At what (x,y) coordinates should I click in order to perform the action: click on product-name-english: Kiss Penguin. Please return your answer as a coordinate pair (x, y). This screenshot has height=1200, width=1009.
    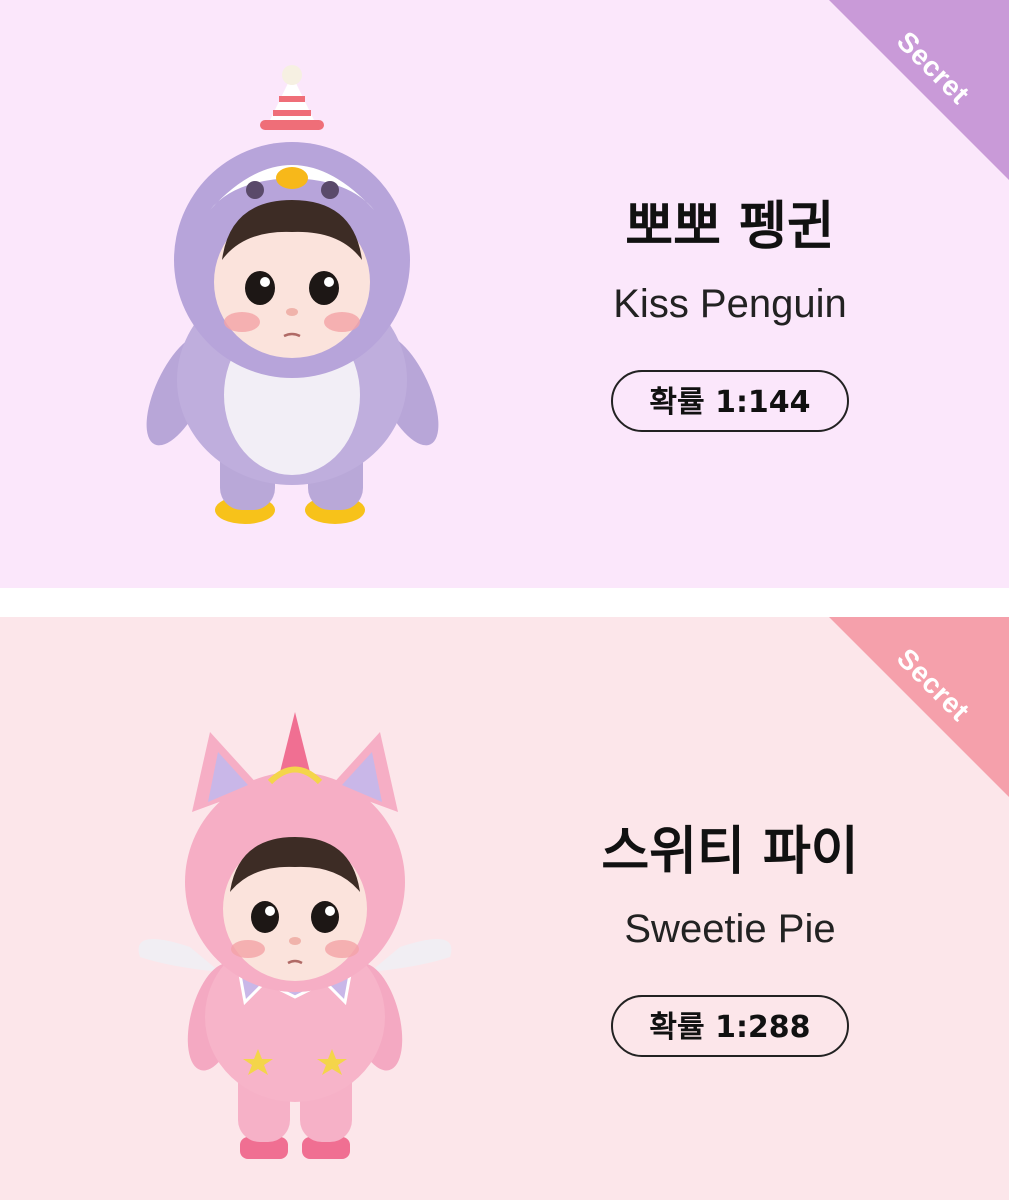
    Looking at the image, I should click on (730, 304).